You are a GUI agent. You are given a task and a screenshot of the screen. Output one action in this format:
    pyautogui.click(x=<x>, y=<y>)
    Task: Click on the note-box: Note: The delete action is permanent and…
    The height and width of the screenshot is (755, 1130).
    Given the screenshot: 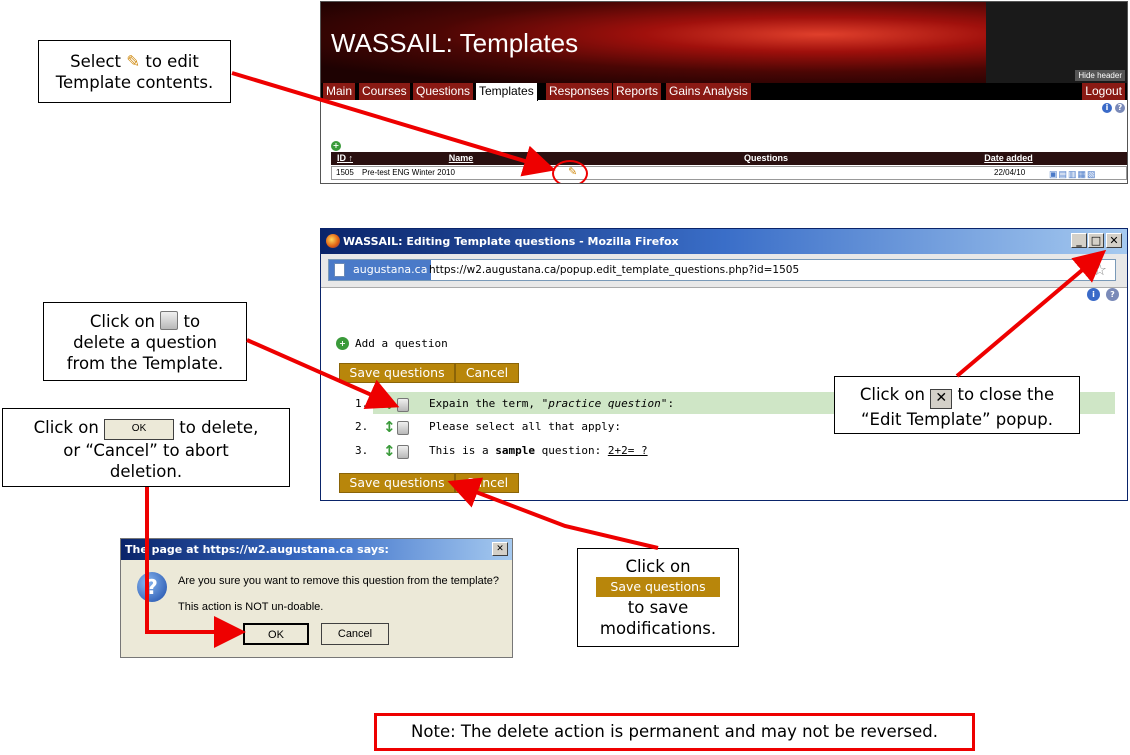 What is the action you would take?
    pyautogui.click(x=674, y=732)
    